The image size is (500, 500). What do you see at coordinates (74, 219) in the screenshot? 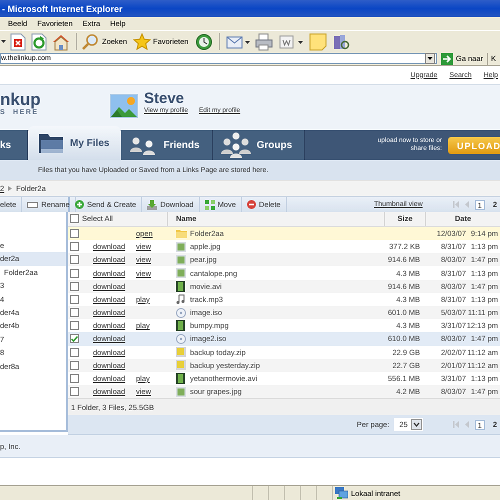
I see `select-all-checkbox` at bounding box center [74, 219].